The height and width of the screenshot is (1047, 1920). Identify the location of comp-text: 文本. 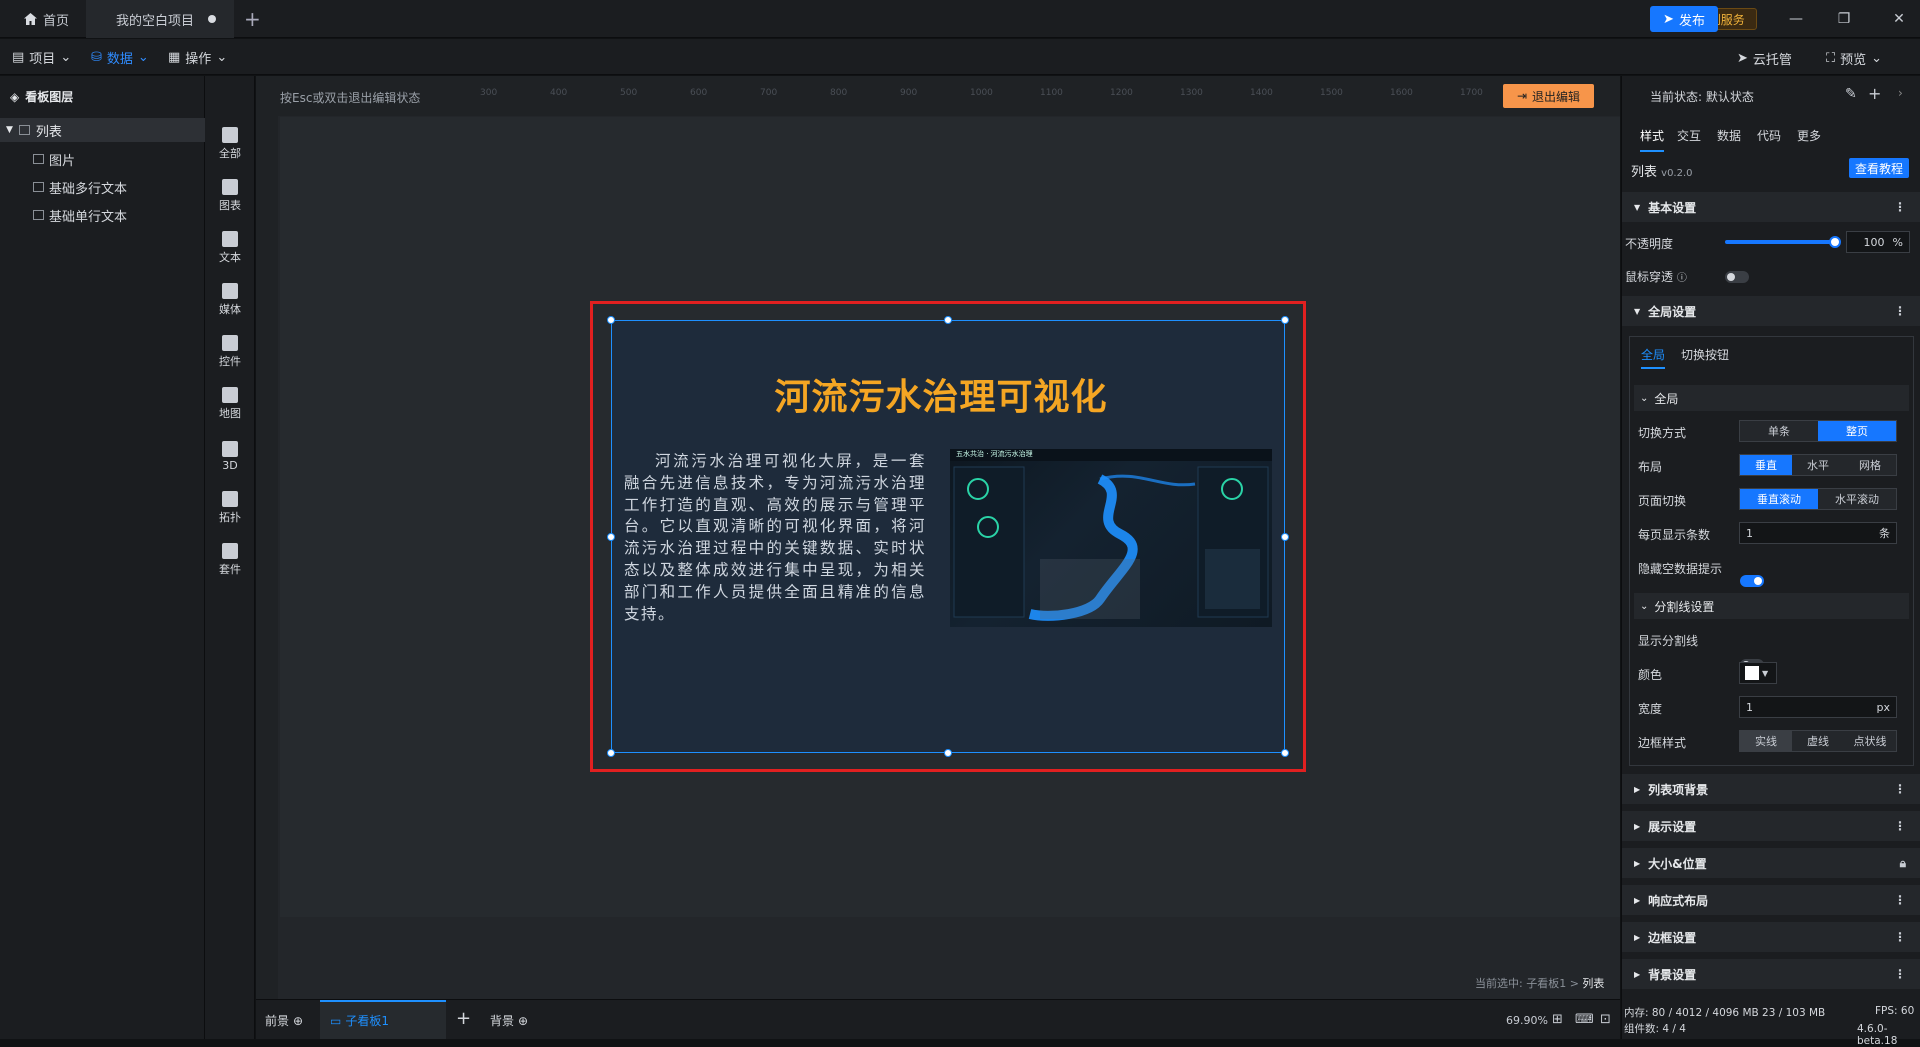
(230, 248).